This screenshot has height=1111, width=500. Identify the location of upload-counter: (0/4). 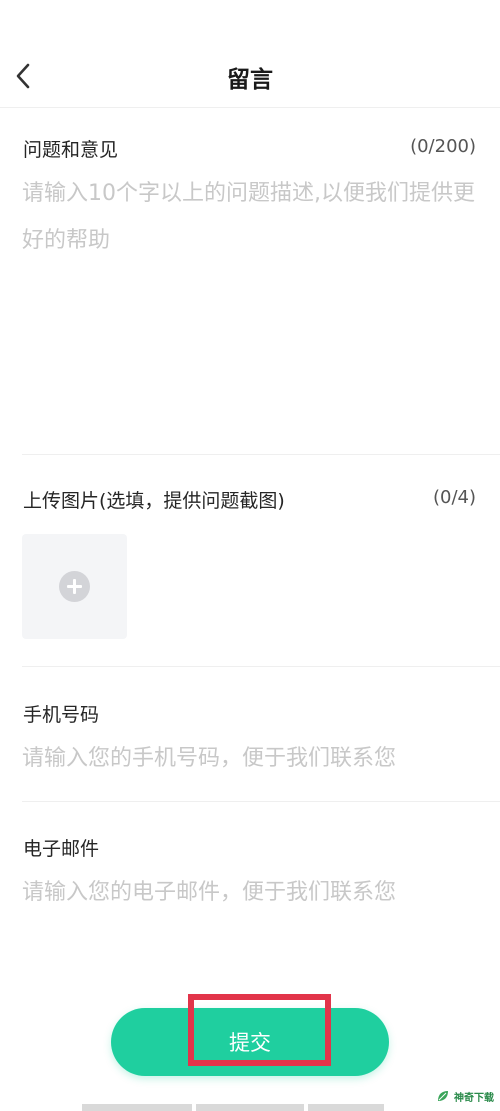
(454, 497).